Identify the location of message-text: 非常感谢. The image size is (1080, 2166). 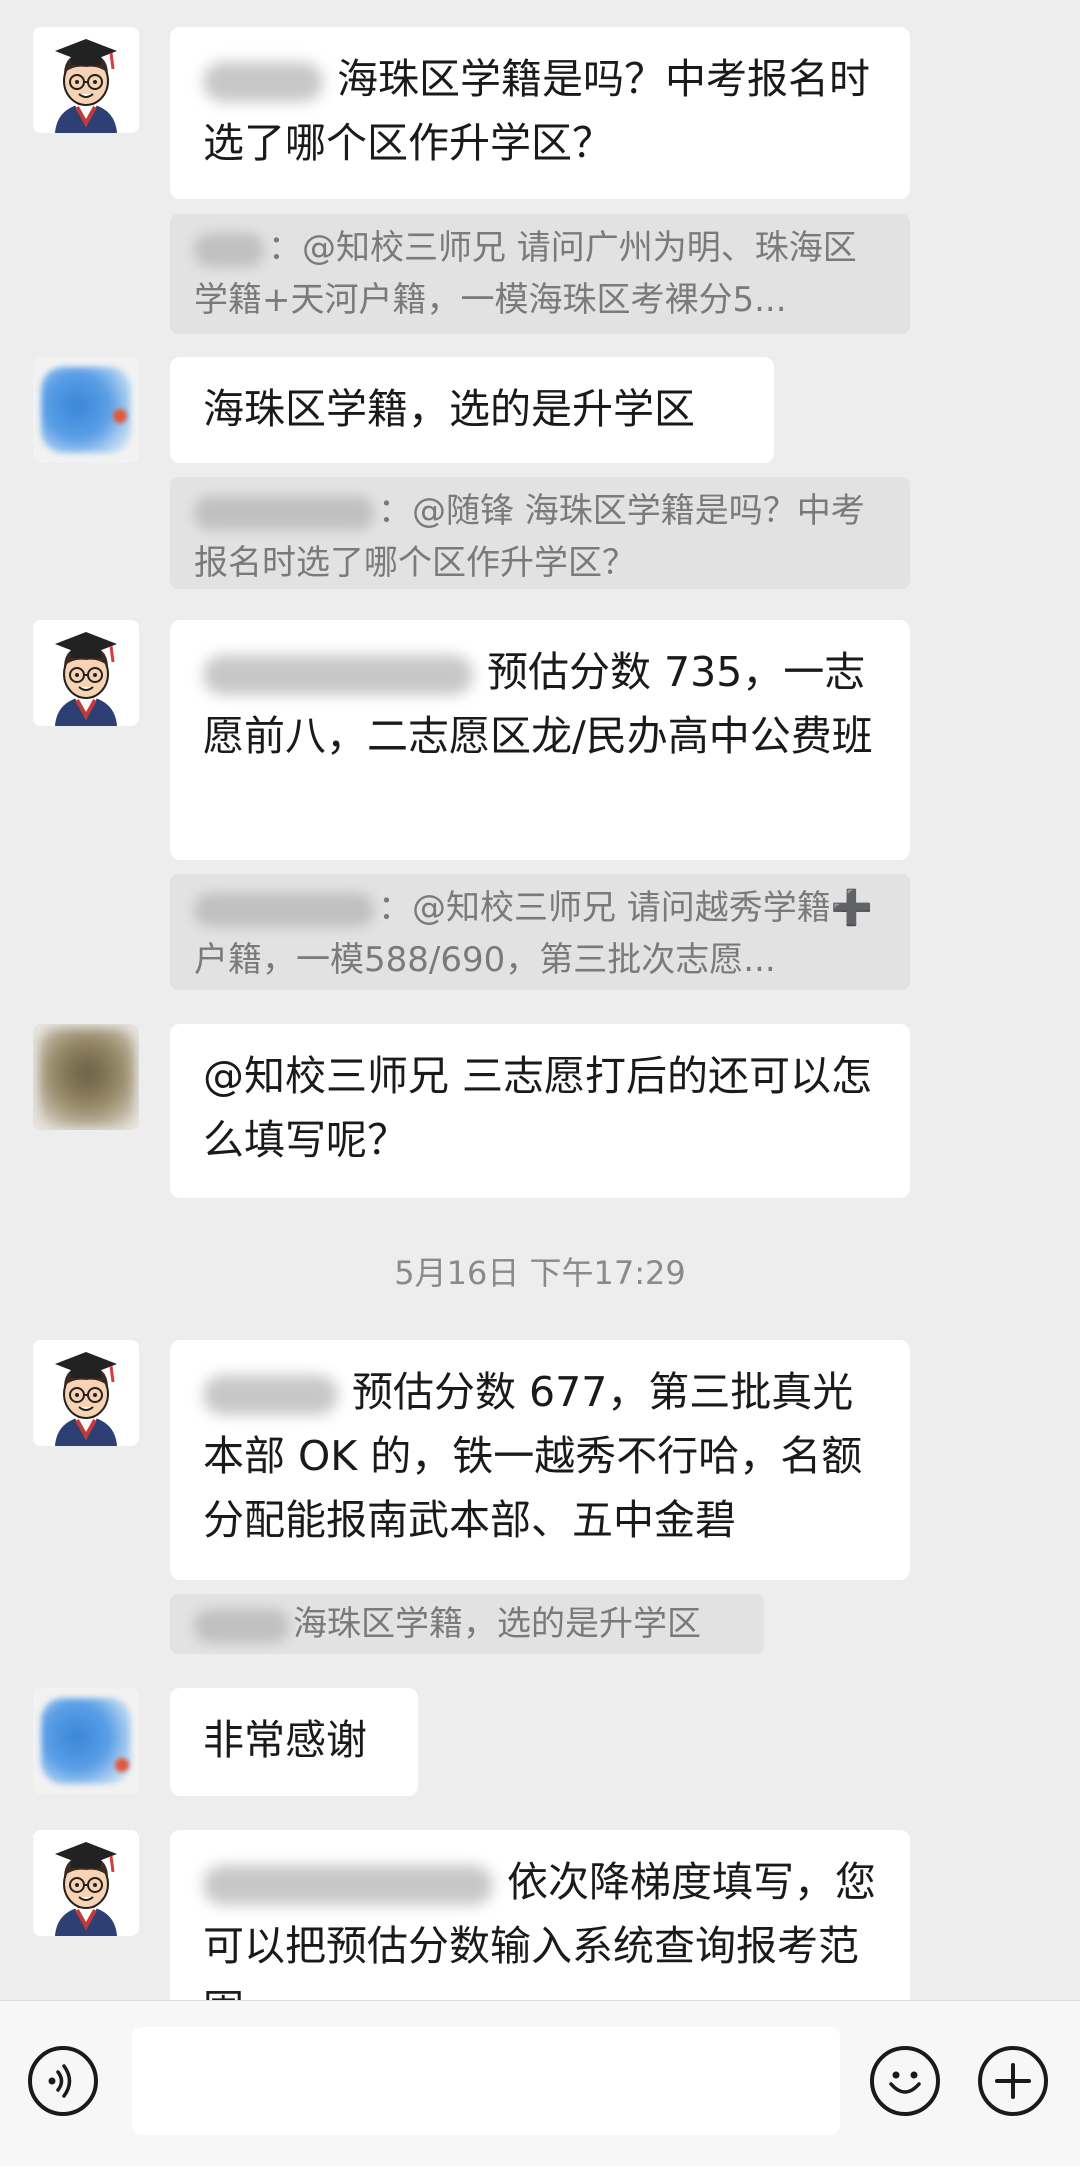
(285, 1740).